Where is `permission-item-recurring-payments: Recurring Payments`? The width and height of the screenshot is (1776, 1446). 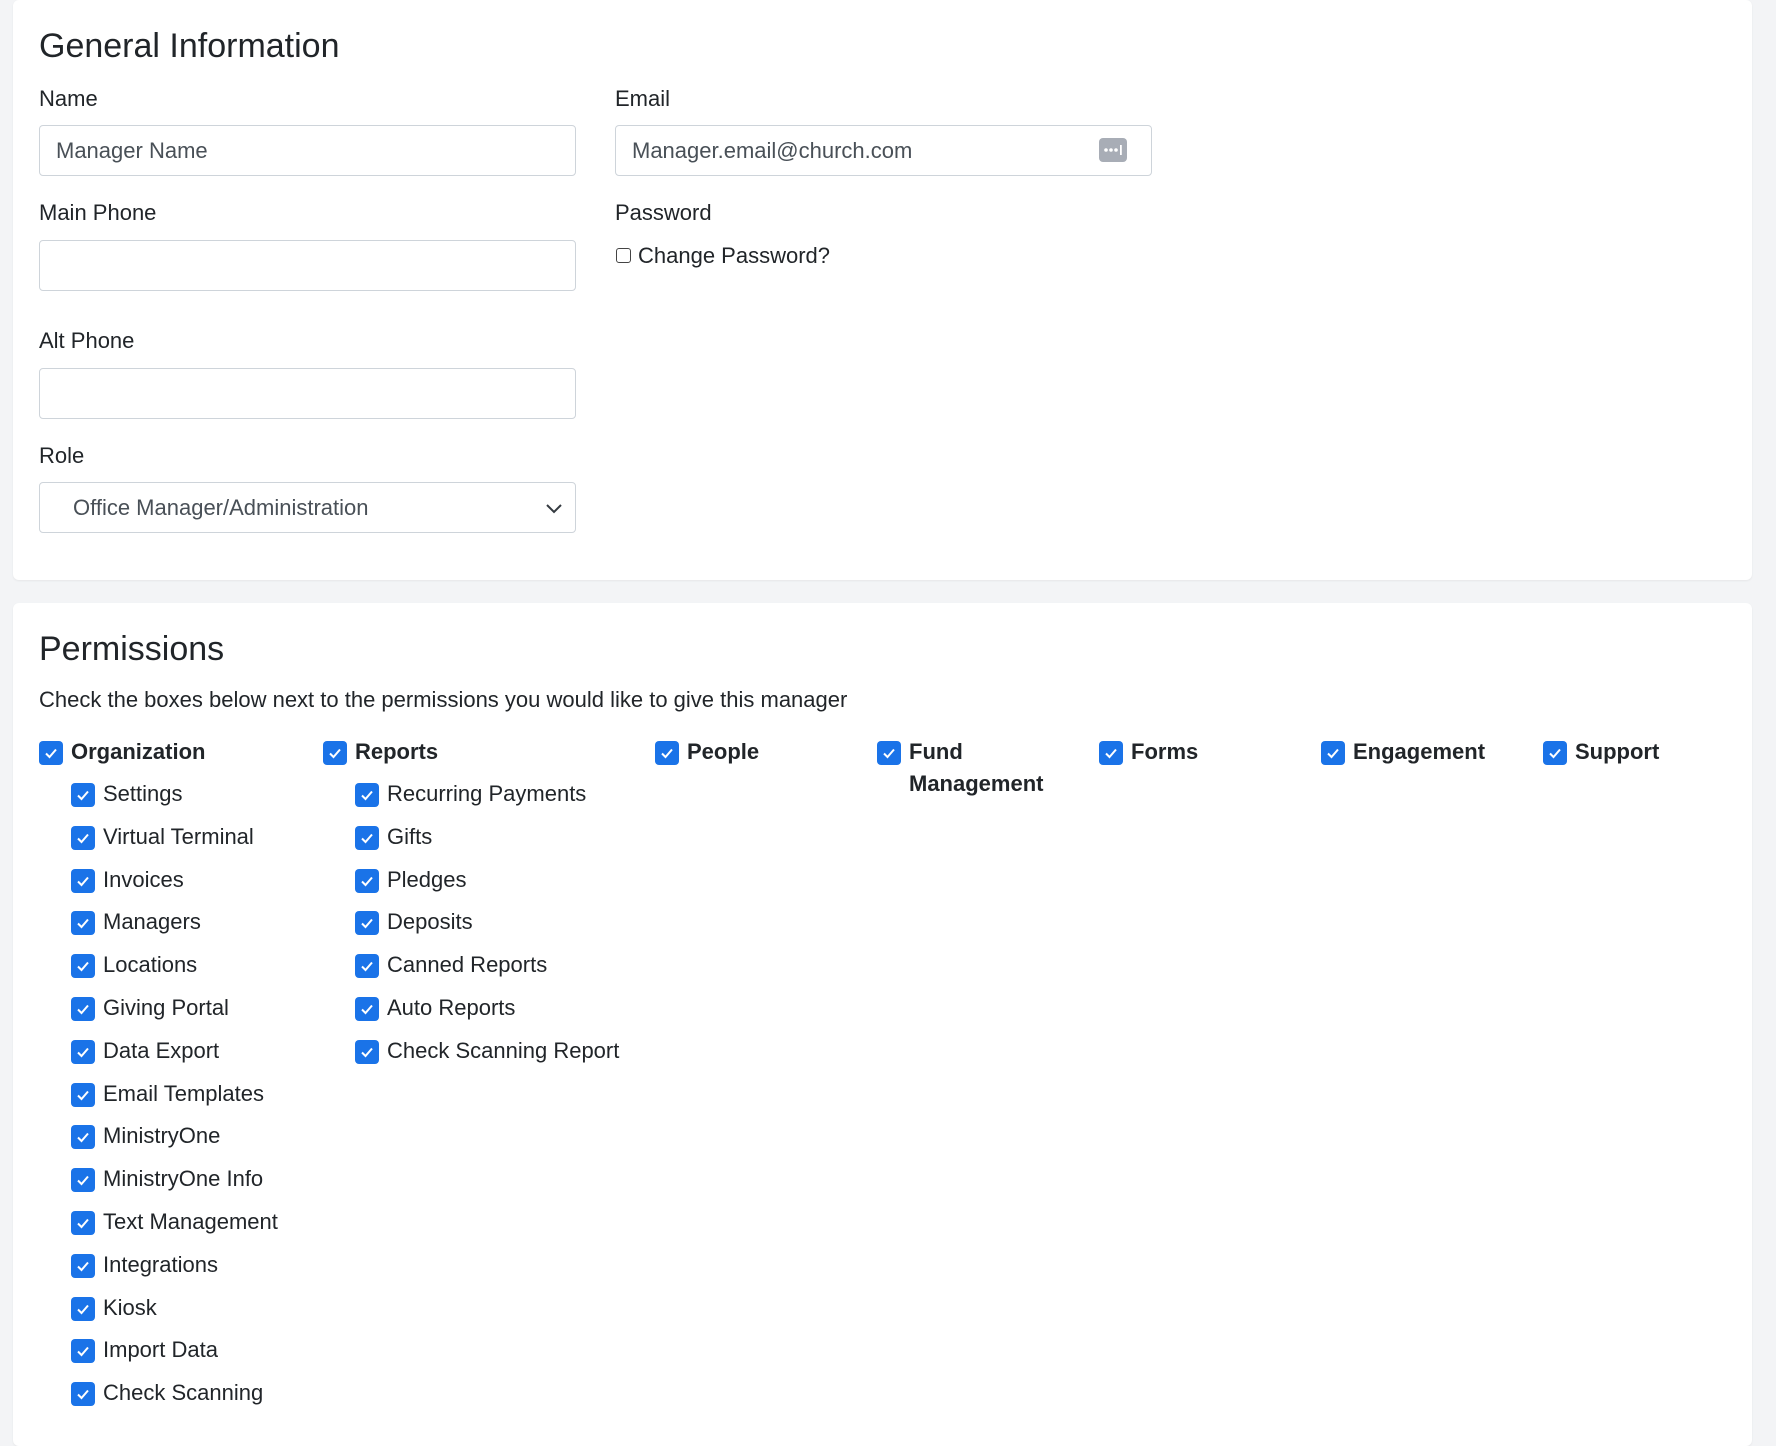
permission-item-recurring-payments: Recurring Payments is located at coordinates (486, 794).